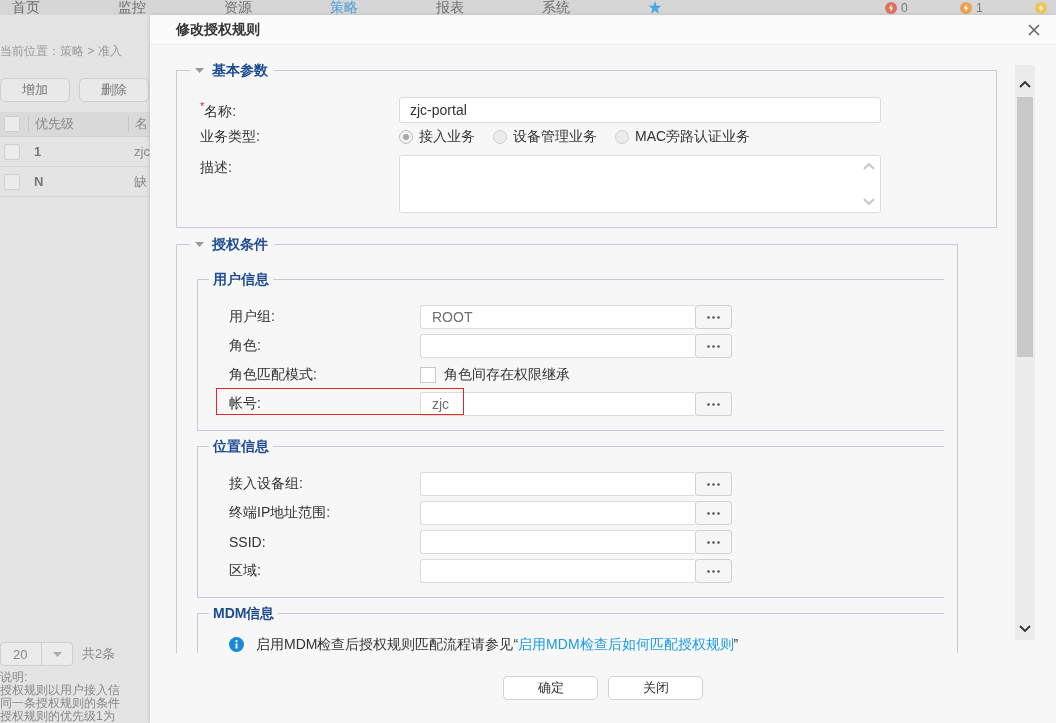  Describe the element at coordinates (280, 513) in the screenshot. I see `field-label: 终端IP地址范围:` at that location.